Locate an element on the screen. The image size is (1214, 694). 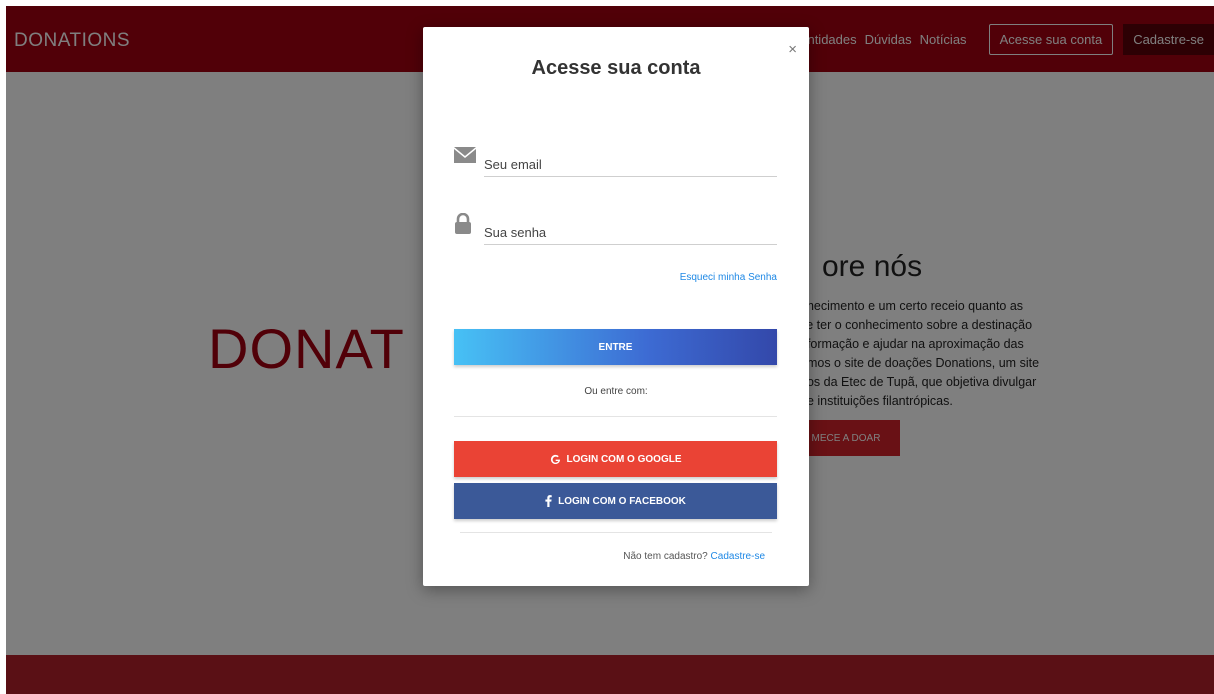
facebook-login-button: LOGIN COM O FACEBOOK is located at coordinates (615, 501).